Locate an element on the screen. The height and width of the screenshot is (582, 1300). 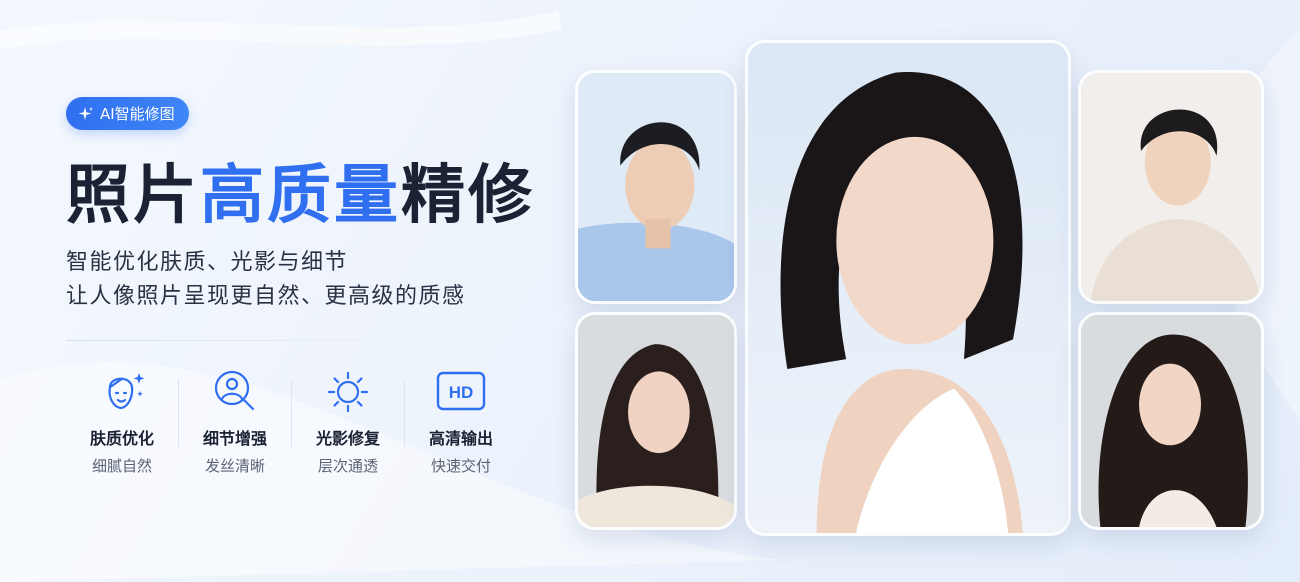
feature-subtitle: 发丝清晰 is located at coordinates (234, 466).